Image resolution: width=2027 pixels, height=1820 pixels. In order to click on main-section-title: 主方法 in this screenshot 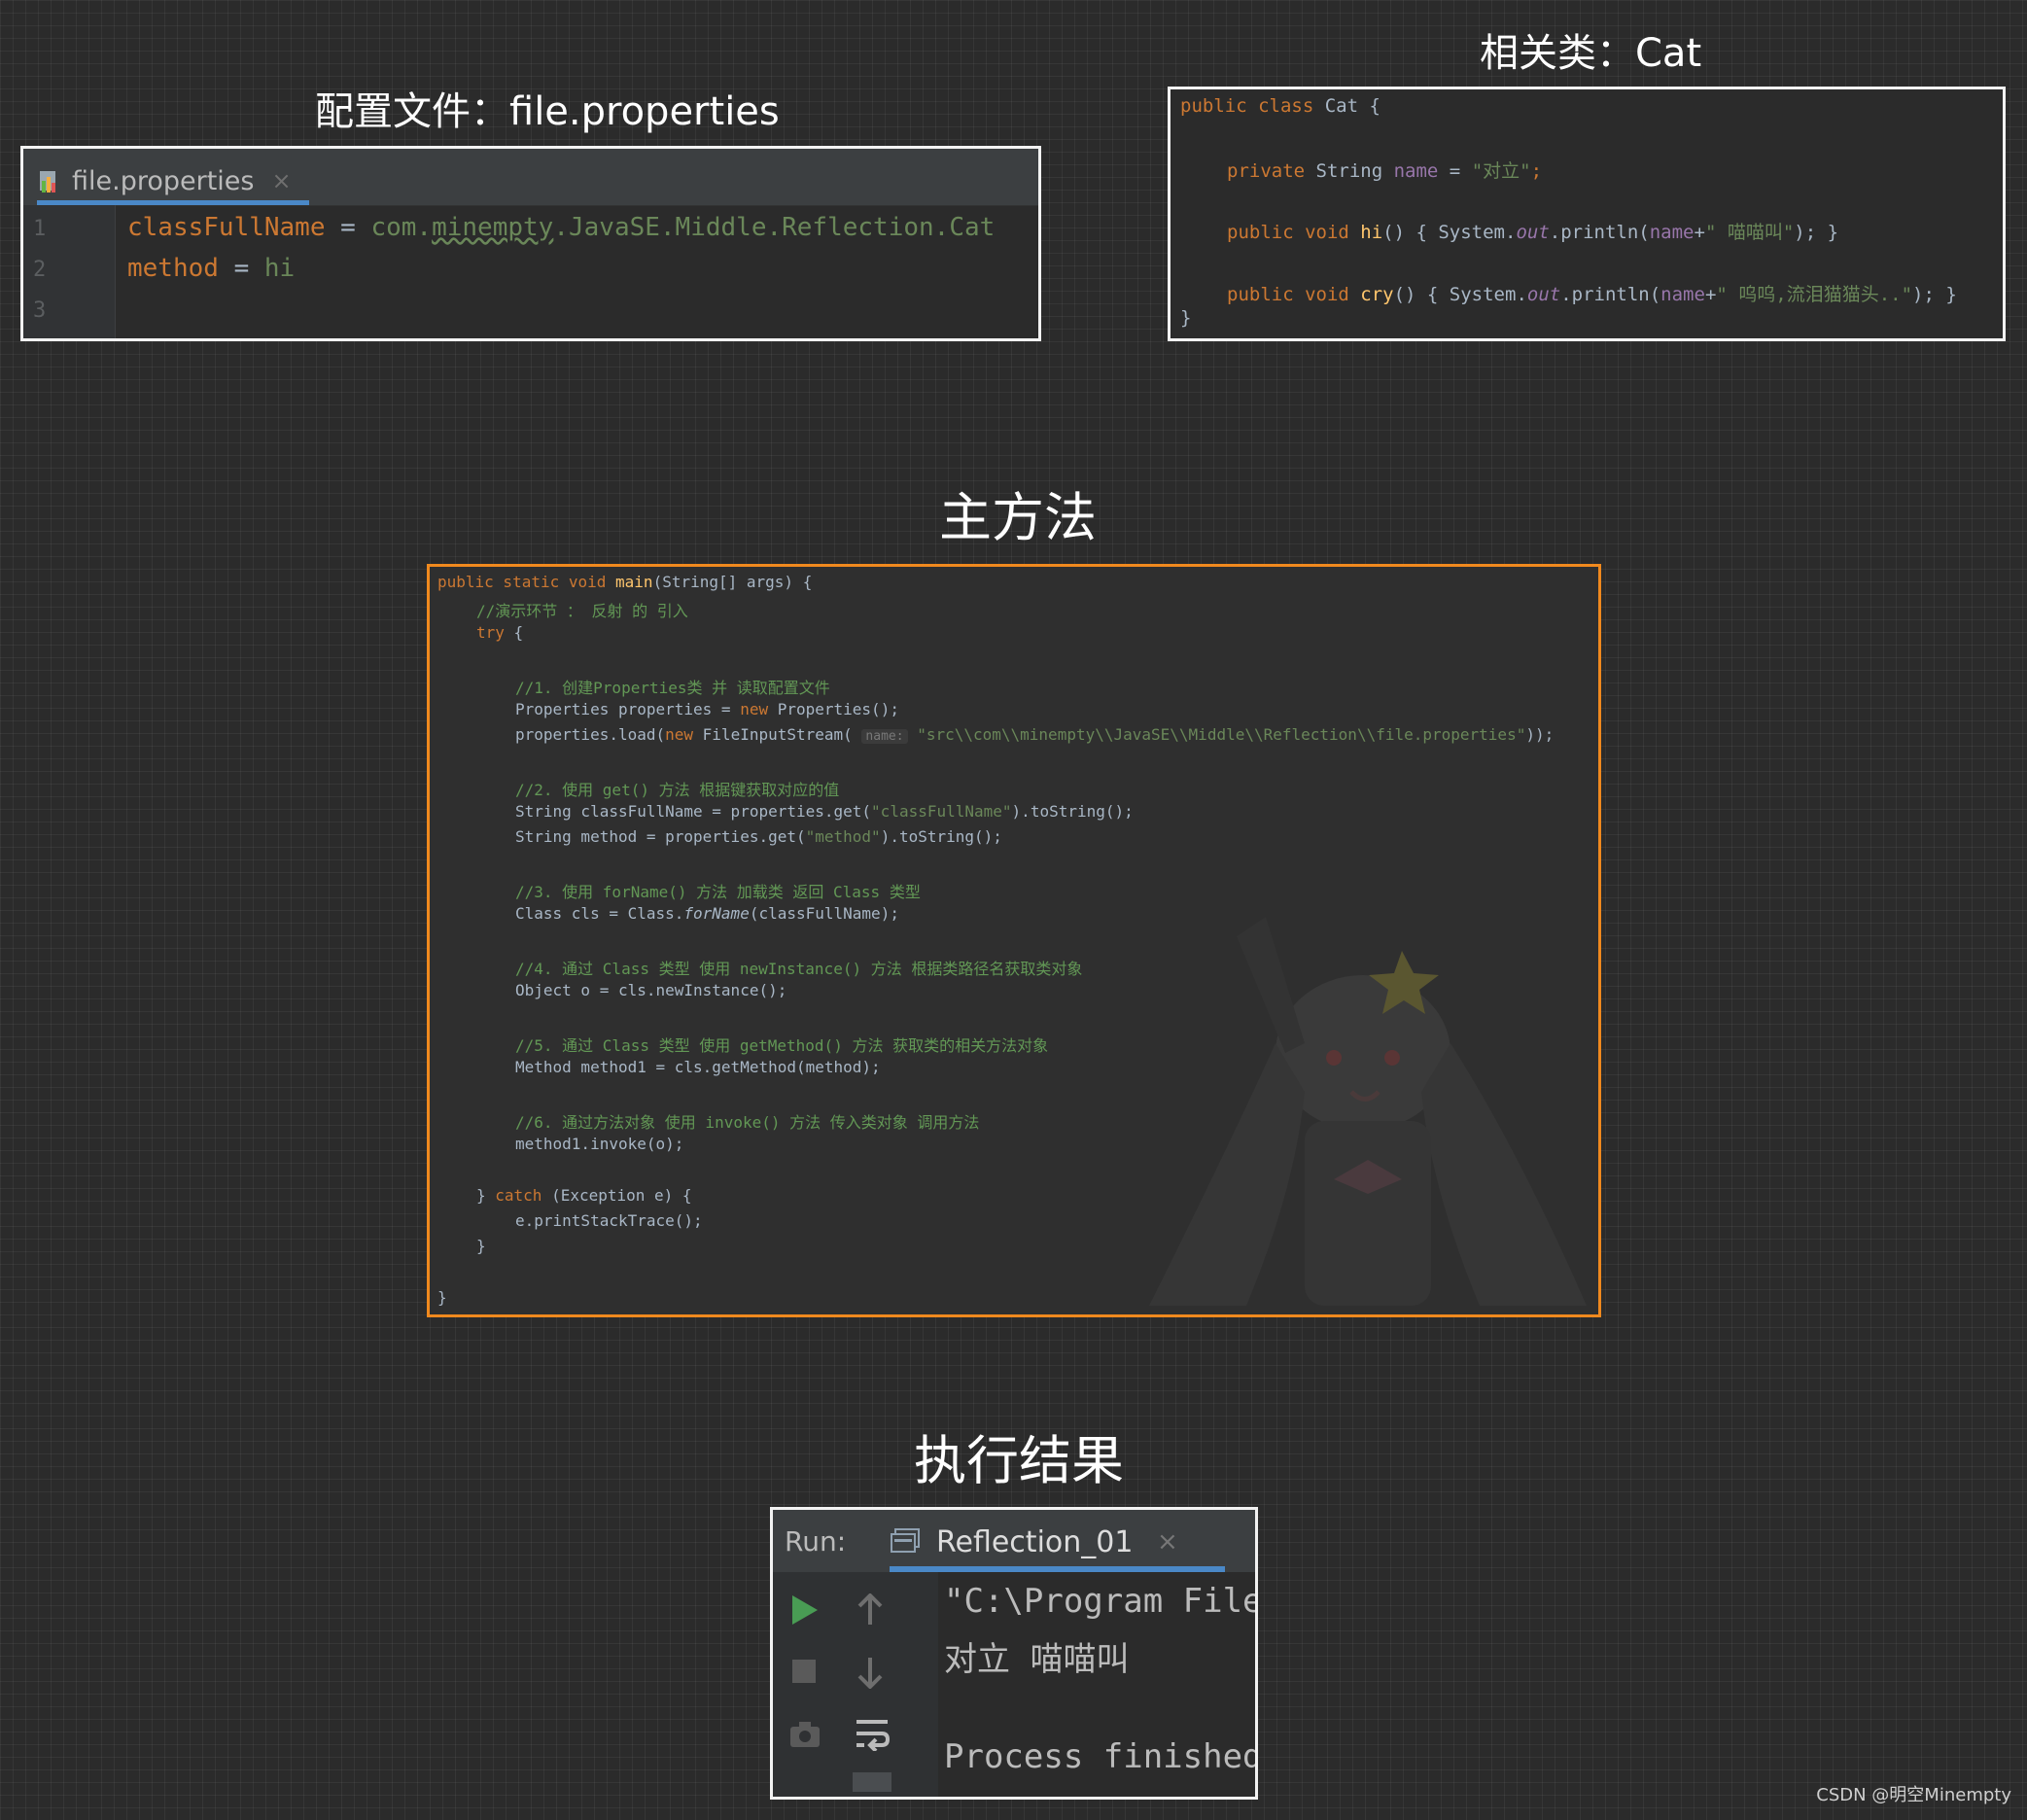, I will do `click(1018, 517)`.